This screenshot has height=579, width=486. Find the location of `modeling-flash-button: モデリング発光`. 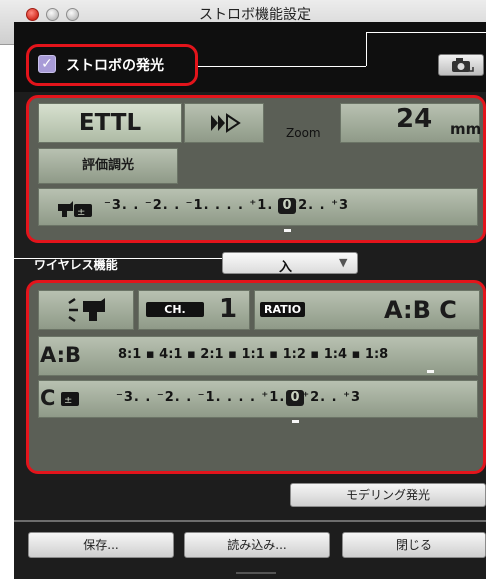

modeling-flash-button: モデリング発光 is located at coordinates (388, 495).